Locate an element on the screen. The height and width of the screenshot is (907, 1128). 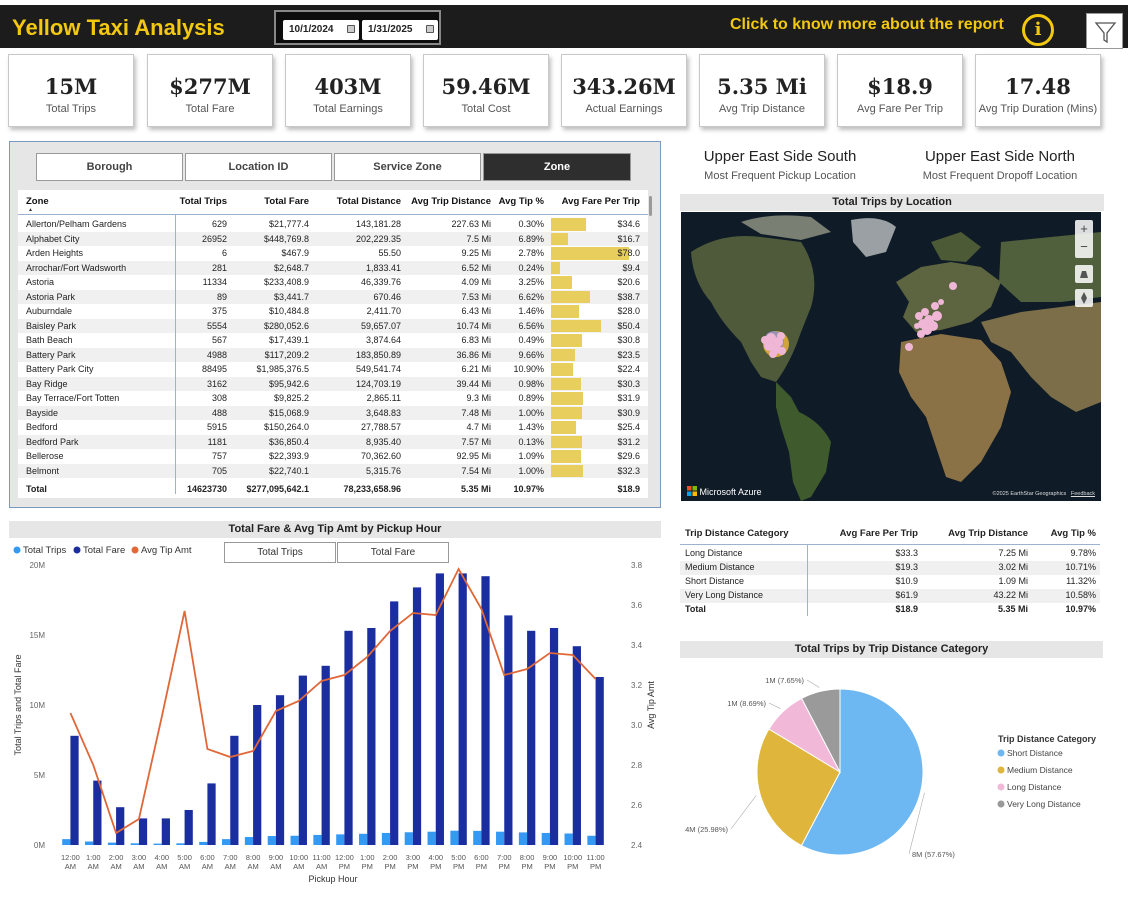
pie-legend-item: Long Distance is located at coordinates (1029, 787).